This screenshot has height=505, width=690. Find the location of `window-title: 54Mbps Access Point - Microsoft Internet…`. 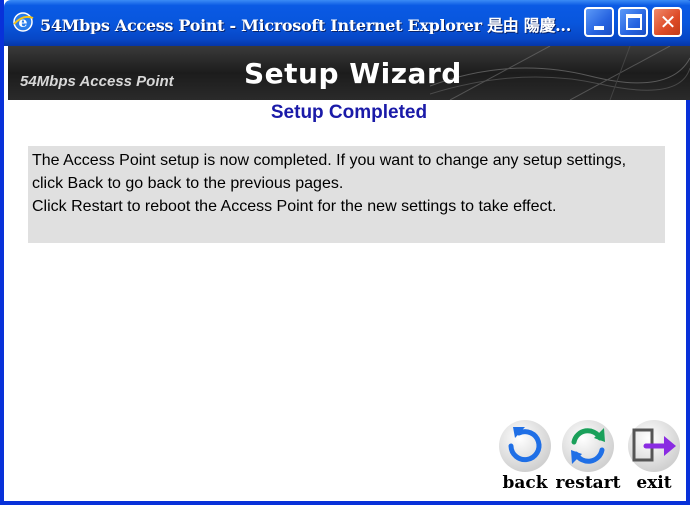

window-title: 54Mbps Access Point - Microsoft Internet… is located at coordinates (305, 25).